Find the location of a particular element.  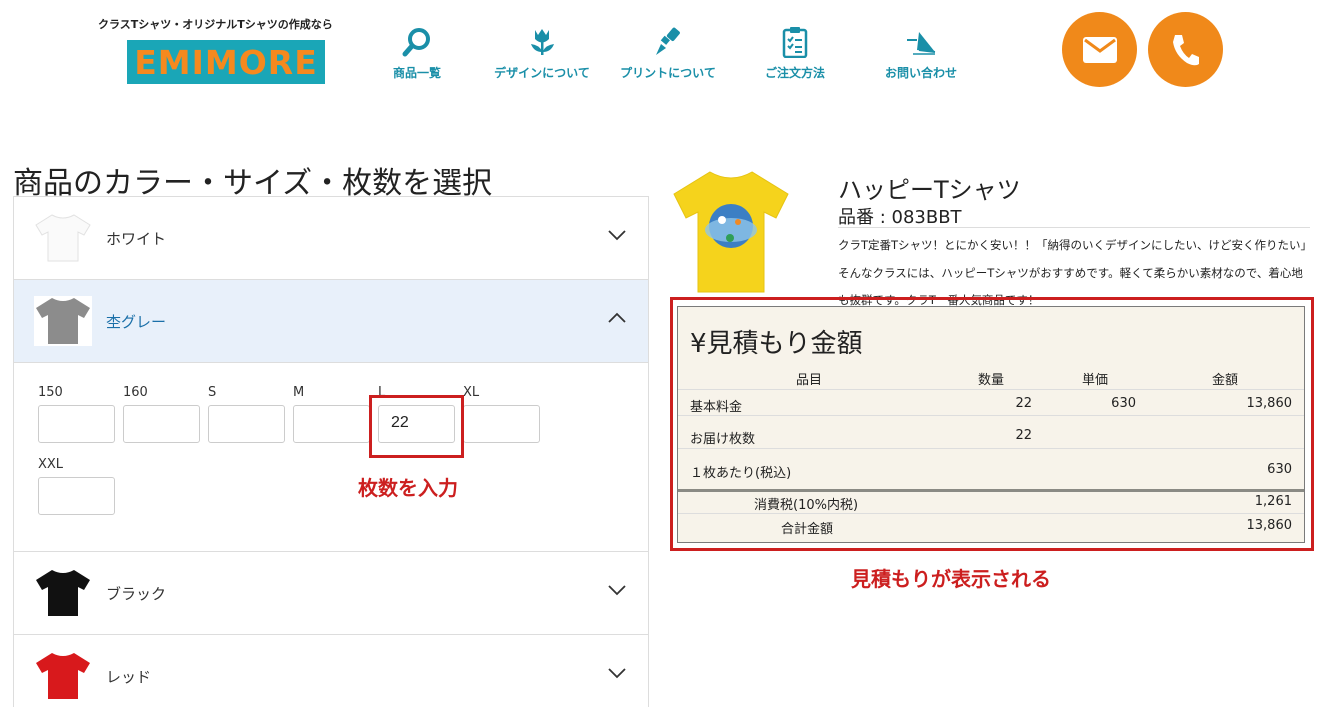

nav-design: デザインについて is located at coordinates (542, 53).